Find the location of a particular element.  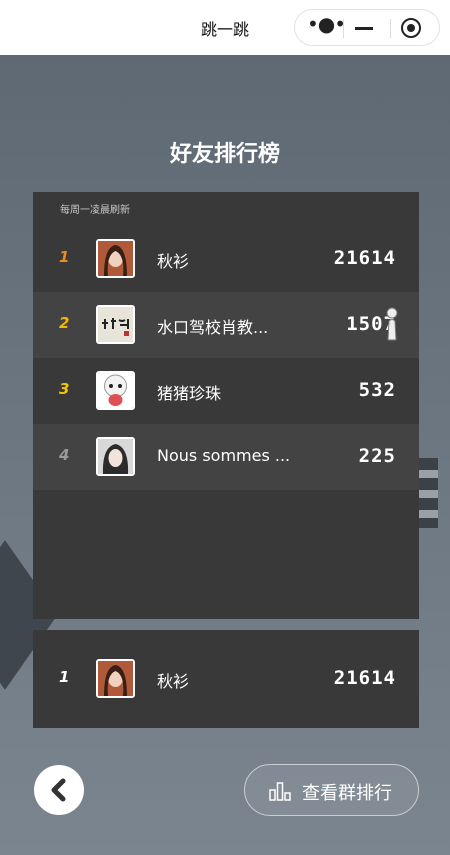

my-rank-row: 1 秋衫 21614 is located at coordinates (226, 679).